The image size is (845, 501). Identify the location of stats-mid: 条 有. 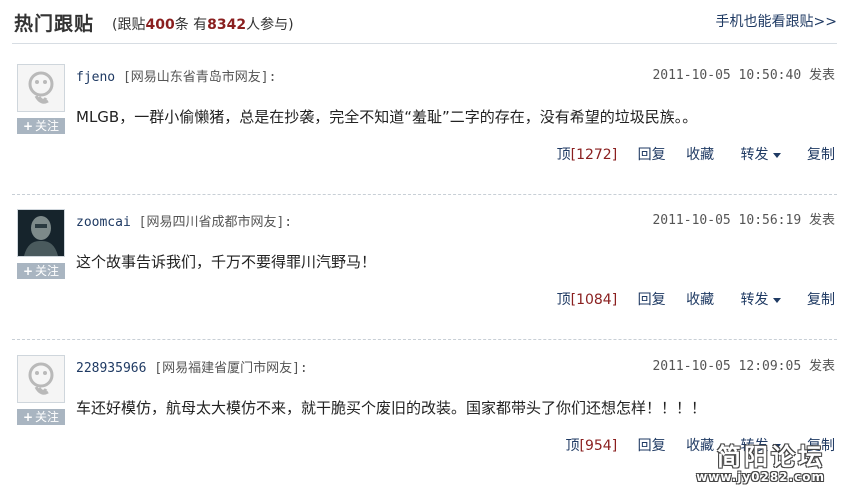
(191, 25).